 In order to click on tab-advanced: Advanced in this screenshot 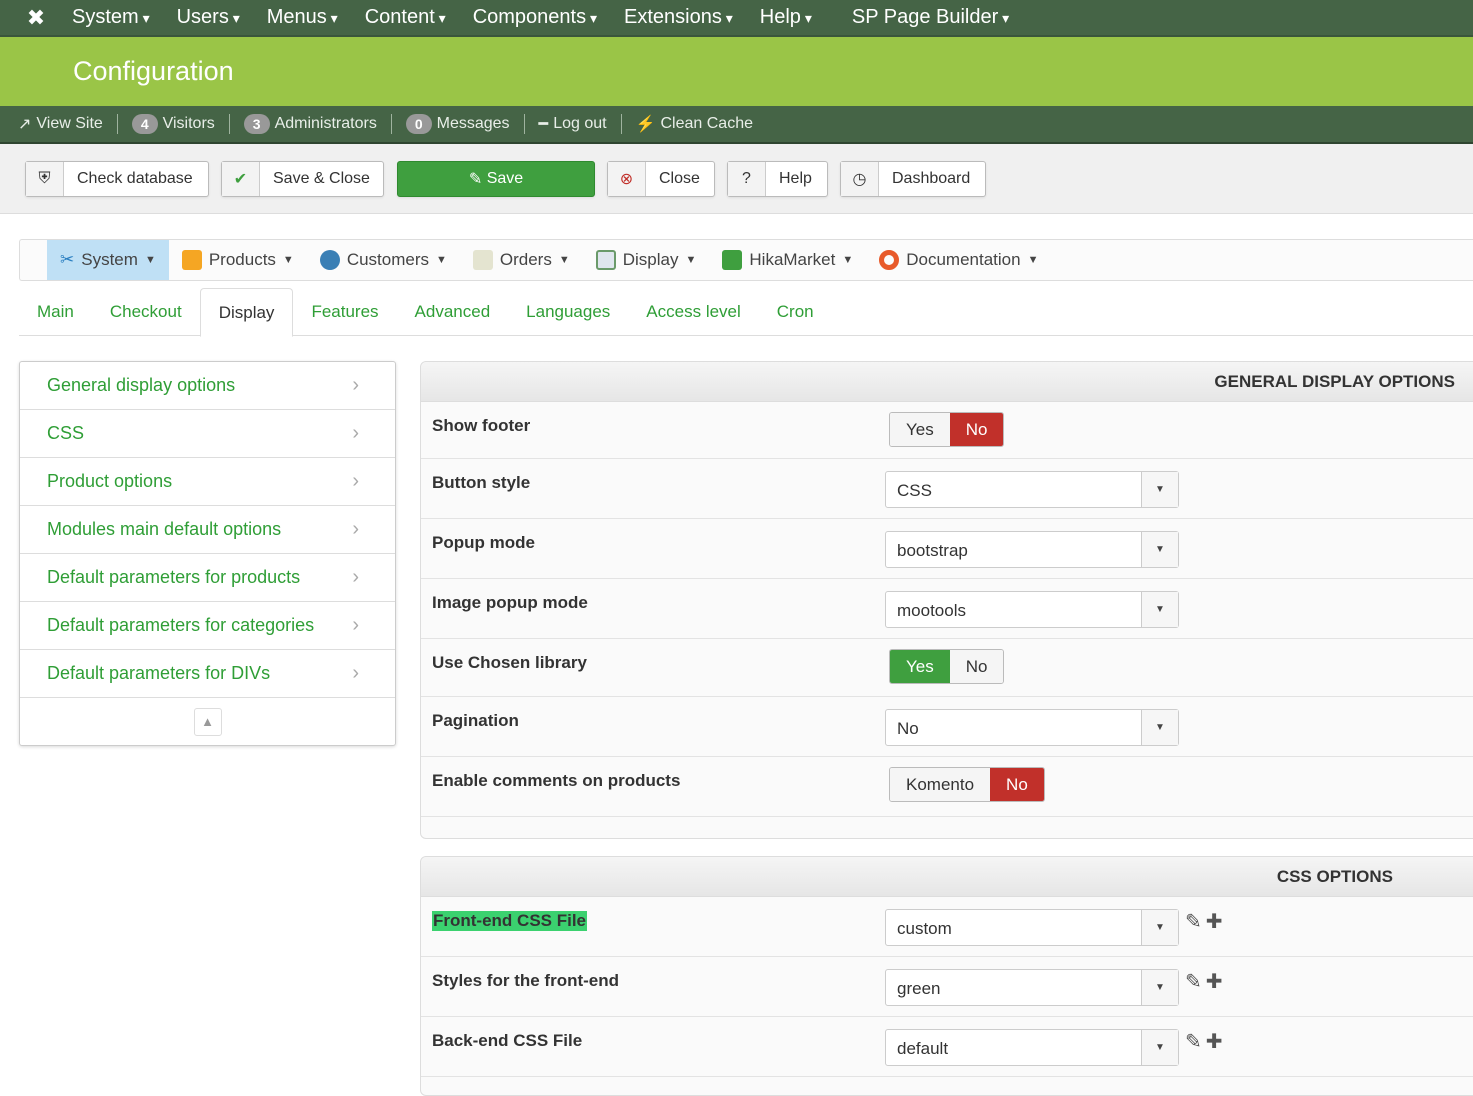, I will do `click(453, 311)`.